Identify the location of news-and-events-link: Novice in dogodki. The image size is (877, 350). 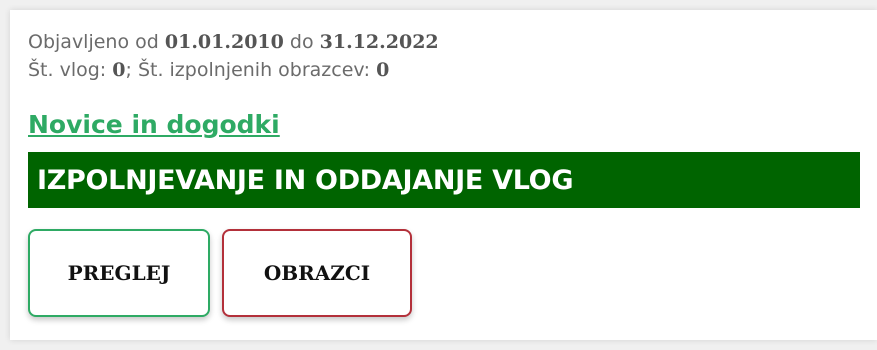
(154, 125).